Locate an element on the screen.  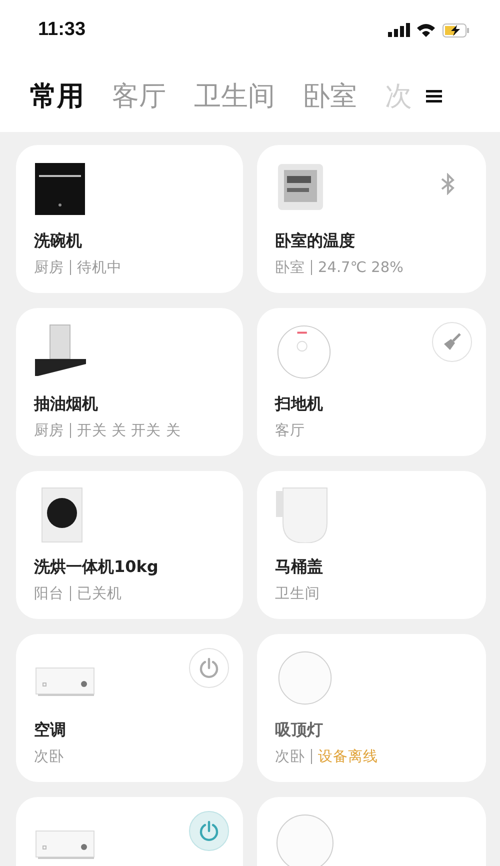
dishwasher-drawing is located at coordinates (61, 189).